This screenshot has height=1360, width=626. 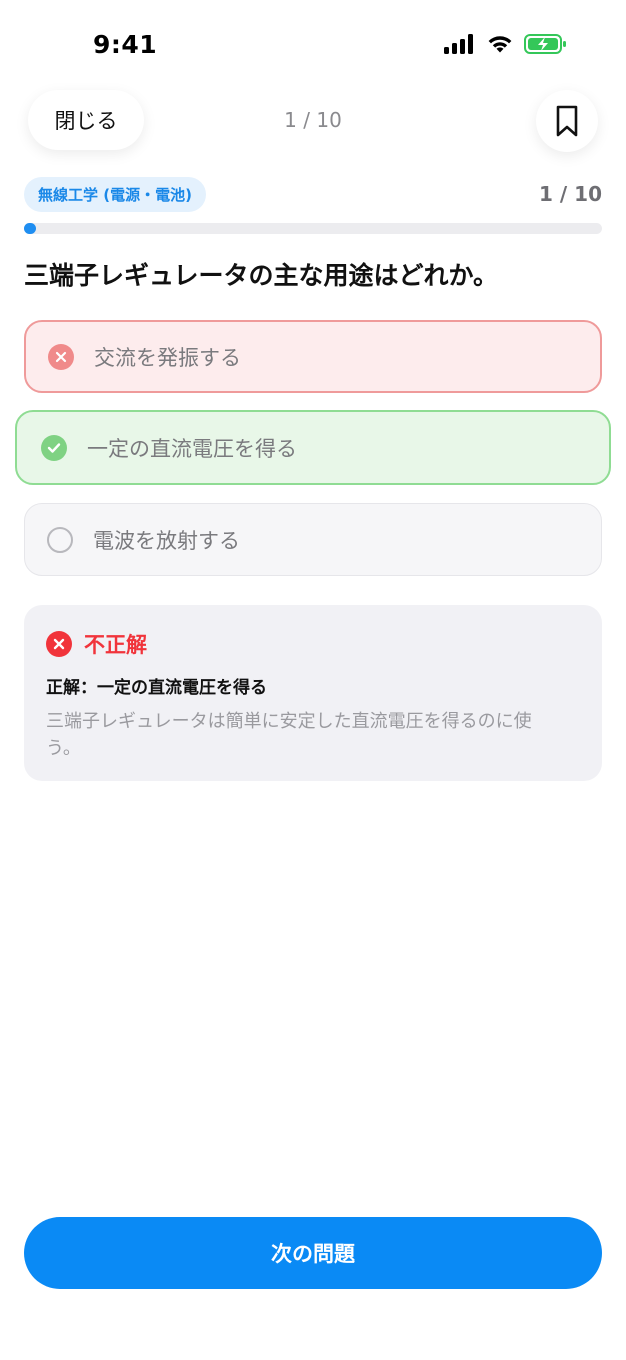 I want to click on feedback-title: 不正解, so click(x=115, y=645).